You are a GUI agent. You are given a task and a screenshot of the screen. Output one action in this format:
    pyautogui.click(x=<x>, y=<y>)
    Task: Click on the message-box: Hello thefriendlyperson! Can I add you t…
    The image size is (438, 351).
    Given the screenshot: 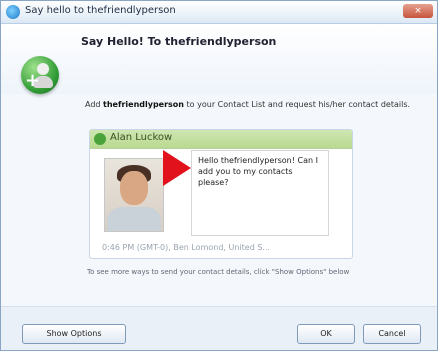 What is the action you would take?
    pyautogui.click(x=260, y=193)
    